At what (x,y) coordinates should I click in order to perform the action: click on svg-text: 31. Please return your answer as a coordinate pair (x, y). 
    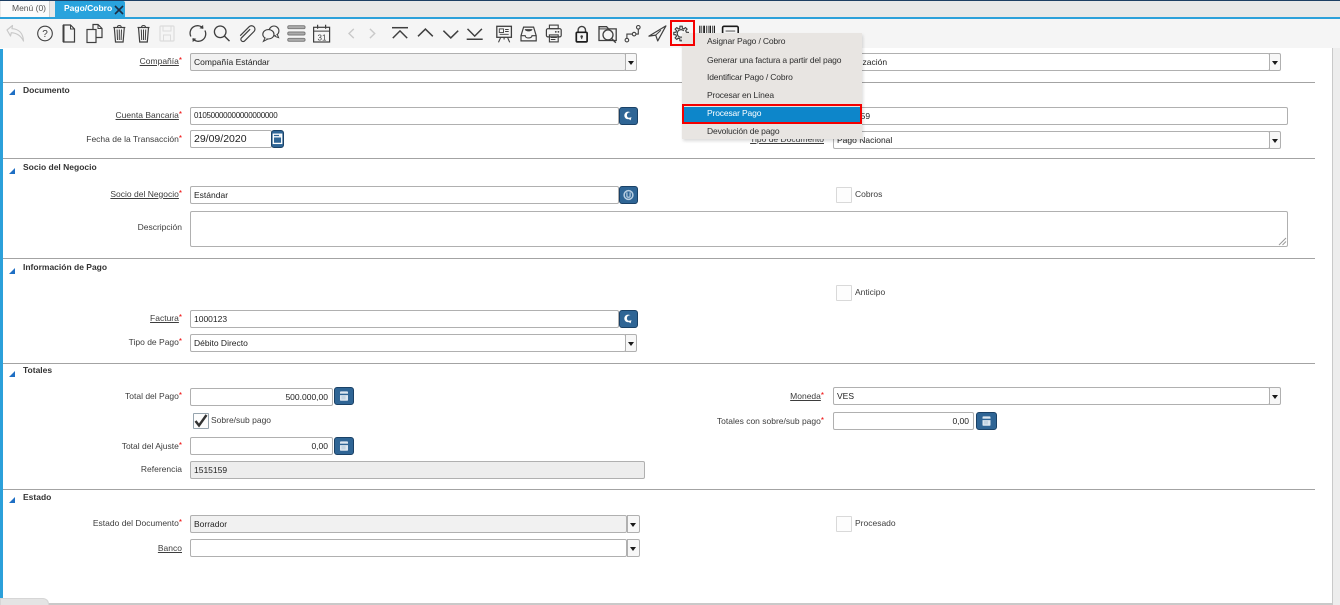
    Looking at the image, I should click on (322, 37).